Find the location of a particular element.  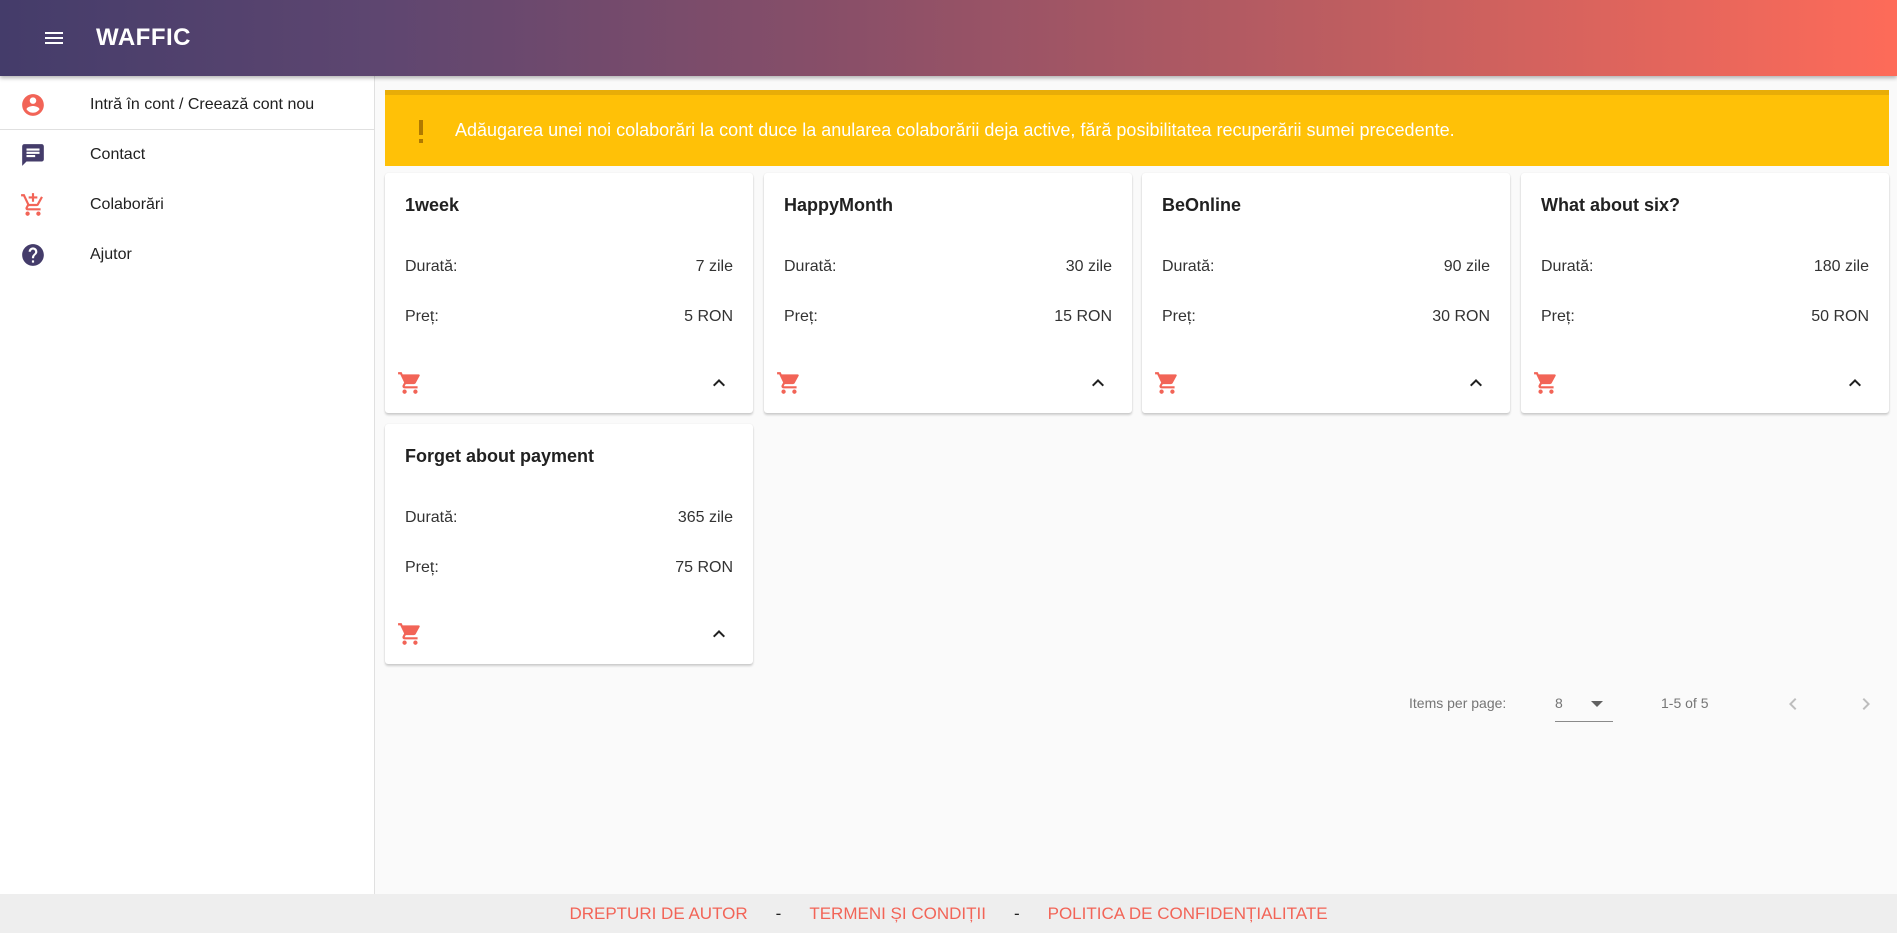

offer-title: What about six? is located at coordinates (1610, 205).